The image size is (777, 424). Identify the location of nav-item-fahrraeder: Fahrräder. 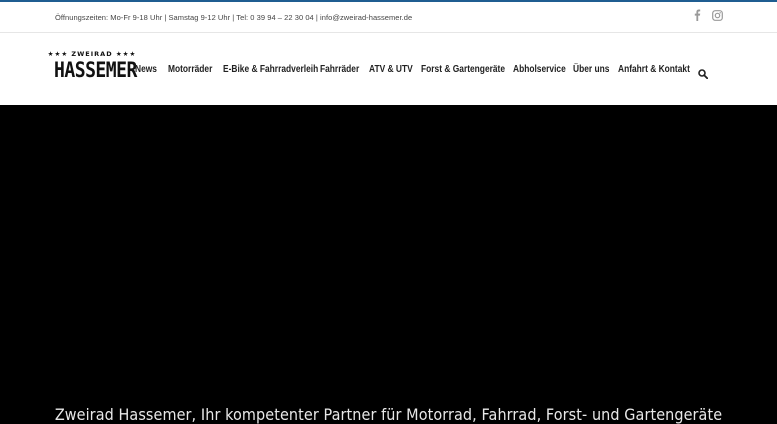
(339, 69).